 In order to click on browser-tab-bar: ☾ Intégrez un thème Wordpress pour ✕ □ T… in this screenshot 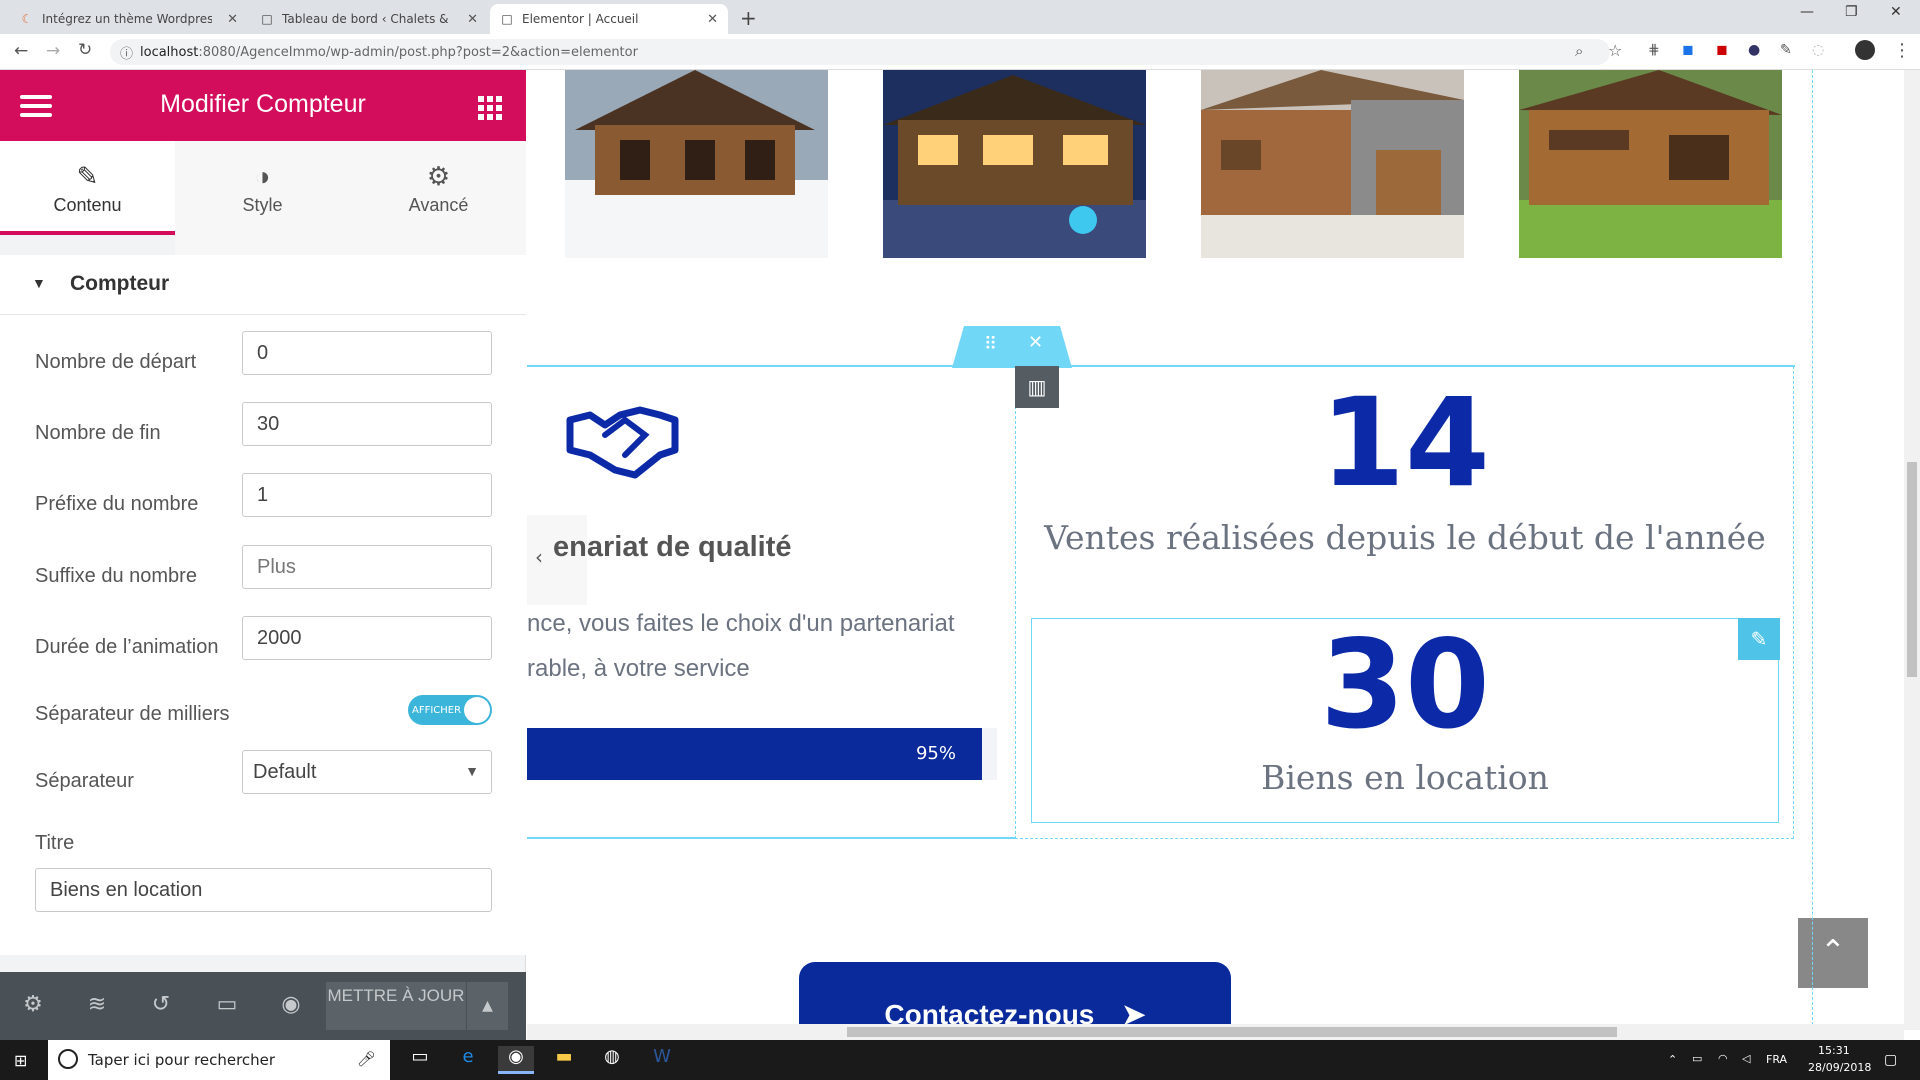, I will do `click(960, 17)`.